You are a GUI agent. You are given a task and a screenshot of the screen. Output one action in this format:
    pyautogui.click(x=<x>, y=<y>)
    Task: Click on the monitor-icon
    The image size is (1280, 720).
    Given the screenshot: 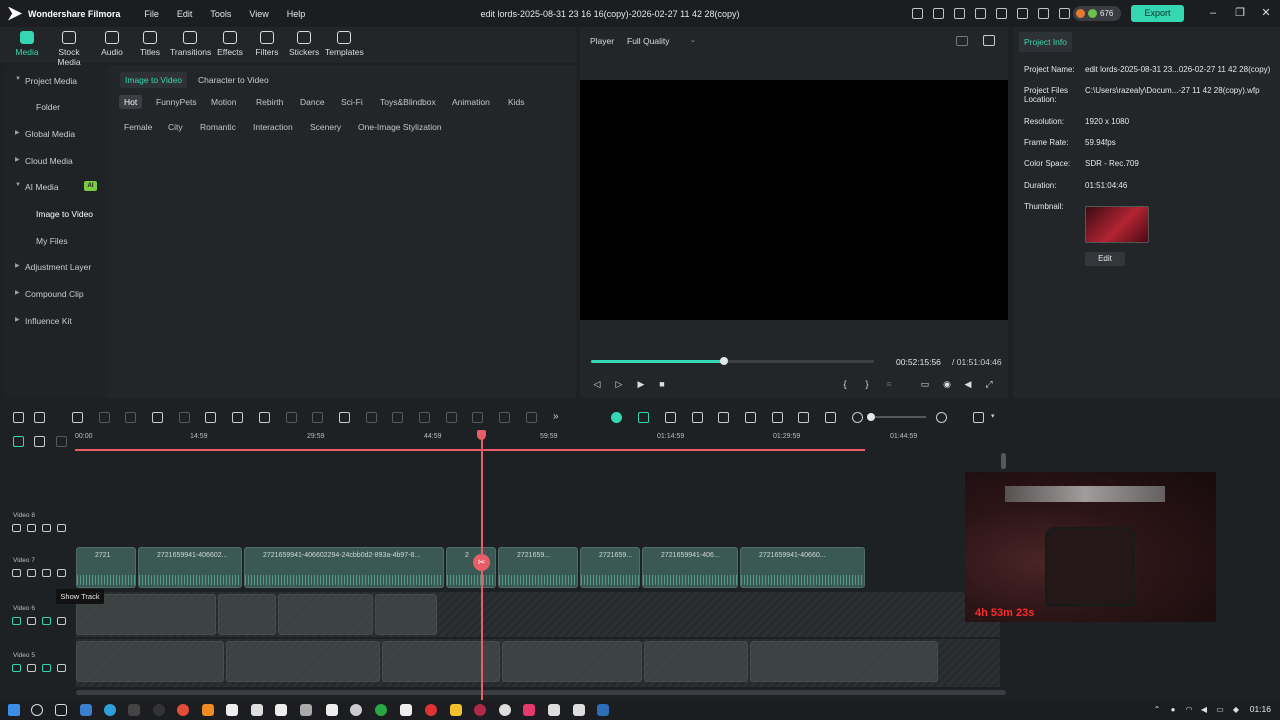 What is the action you would take?
    pyautogui.click(x=980, y=13)
    